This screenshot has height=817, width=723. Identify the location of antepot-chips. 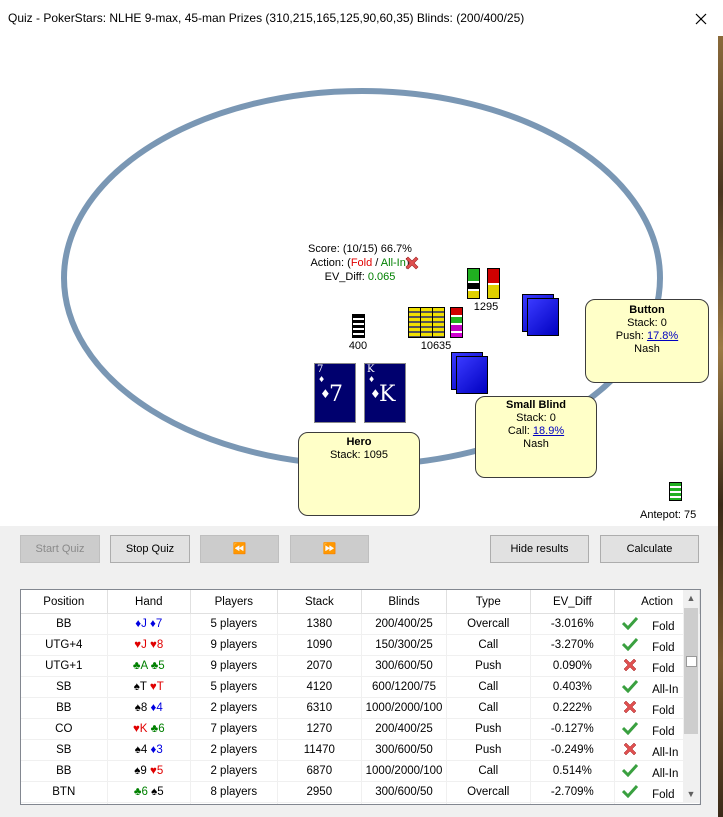
(675, 491).